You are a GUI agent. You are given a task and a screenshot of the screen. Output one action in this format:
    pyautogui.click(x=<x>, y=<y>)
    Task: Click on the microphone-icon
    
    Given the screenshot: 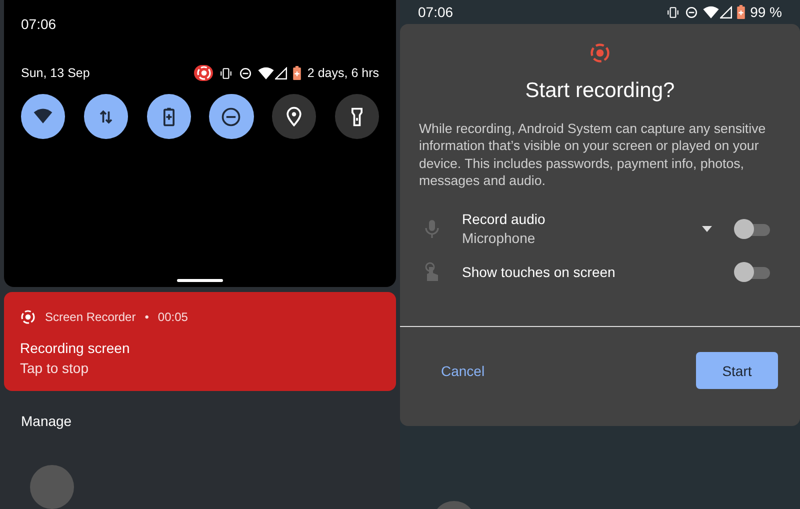 What is the action you would take?
    pyautogui.click(x=432, y=228)
    